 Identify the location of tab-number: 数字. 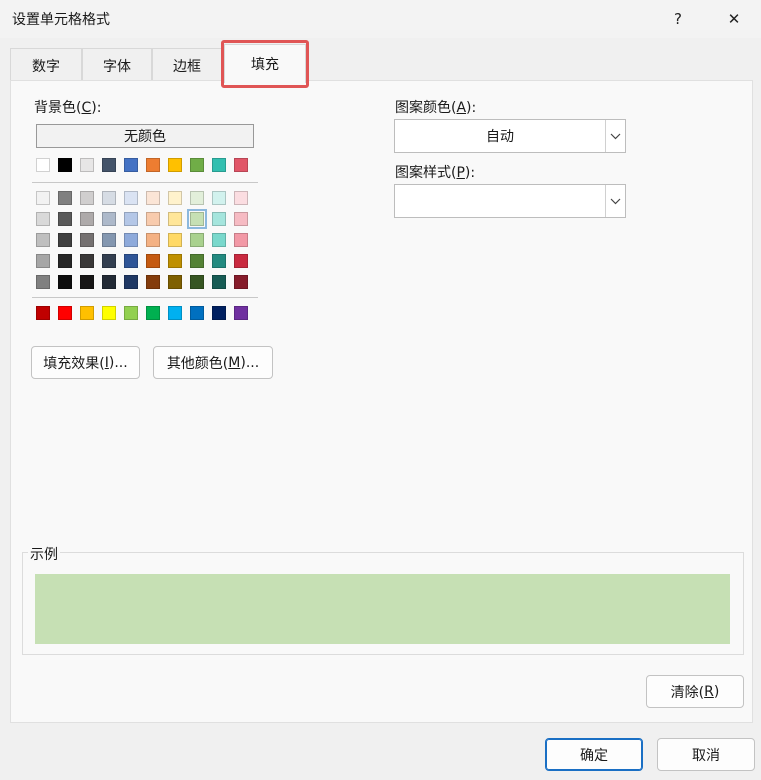
(46, 65).